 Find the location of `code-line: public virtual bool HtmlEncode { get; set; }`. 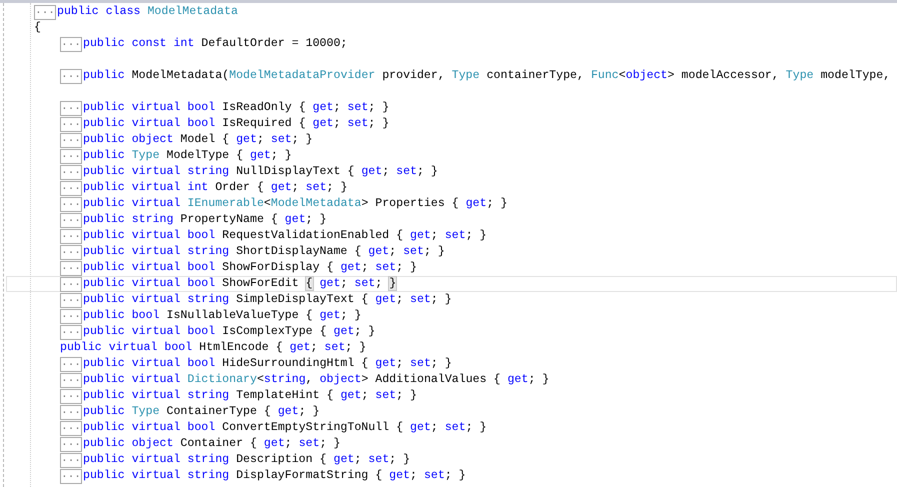

code-line: public virtual bool HtmlEncode { get; set; } is located at coordinates (213, 348).